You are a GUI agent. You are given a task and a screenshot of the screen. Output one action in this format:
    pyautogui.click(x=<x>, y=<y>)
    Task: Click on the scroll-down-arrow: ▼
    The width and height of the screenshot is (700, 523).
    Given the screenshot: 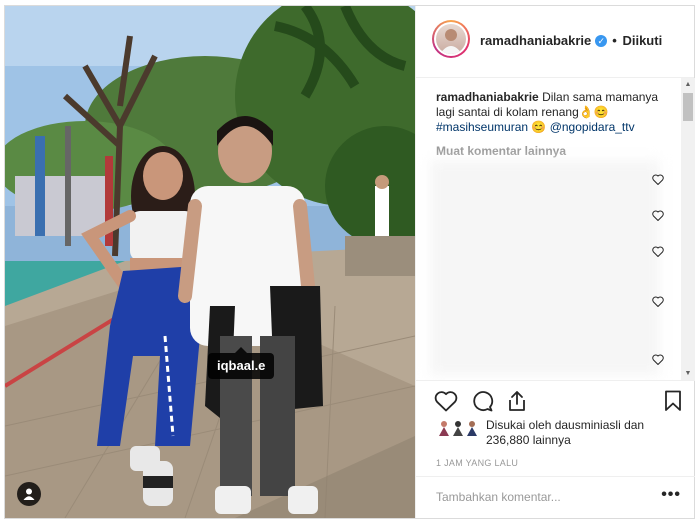 What is the action you would take?
    pyautogui.click(x=688, y=373)
    